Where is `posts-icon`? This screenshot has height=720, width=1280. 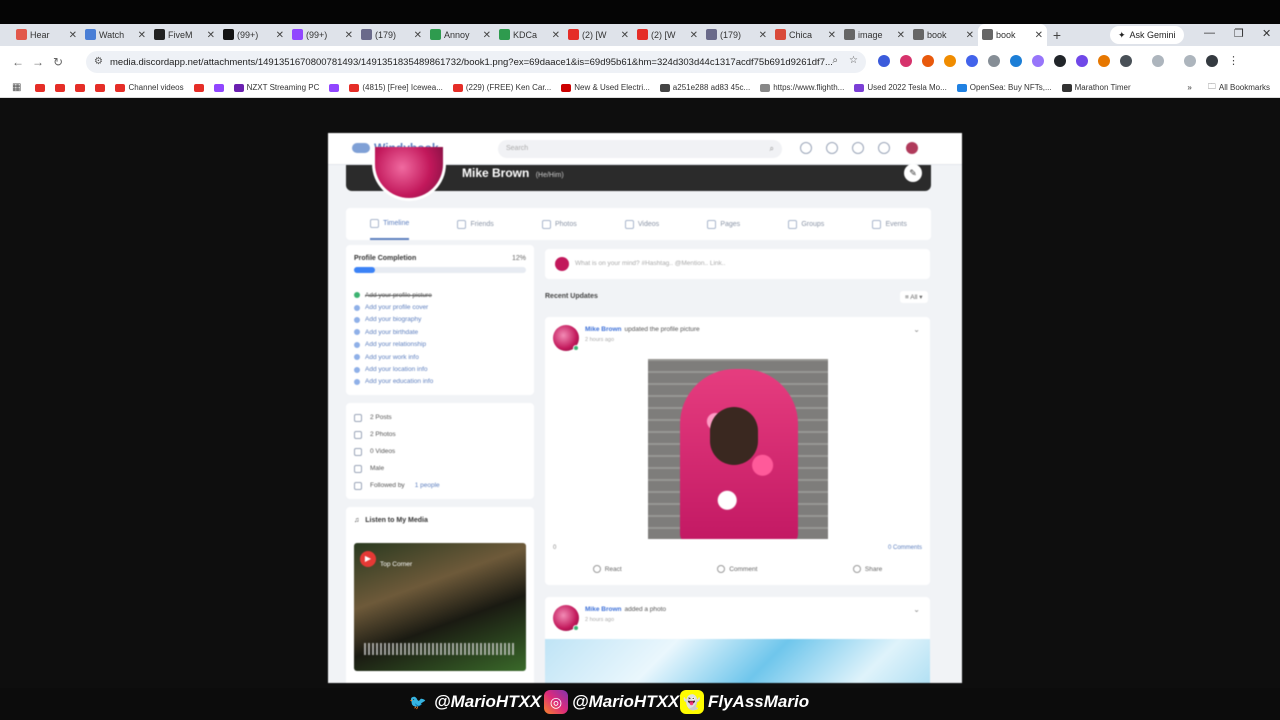
posts-icon is located at coordinates (358, 417).